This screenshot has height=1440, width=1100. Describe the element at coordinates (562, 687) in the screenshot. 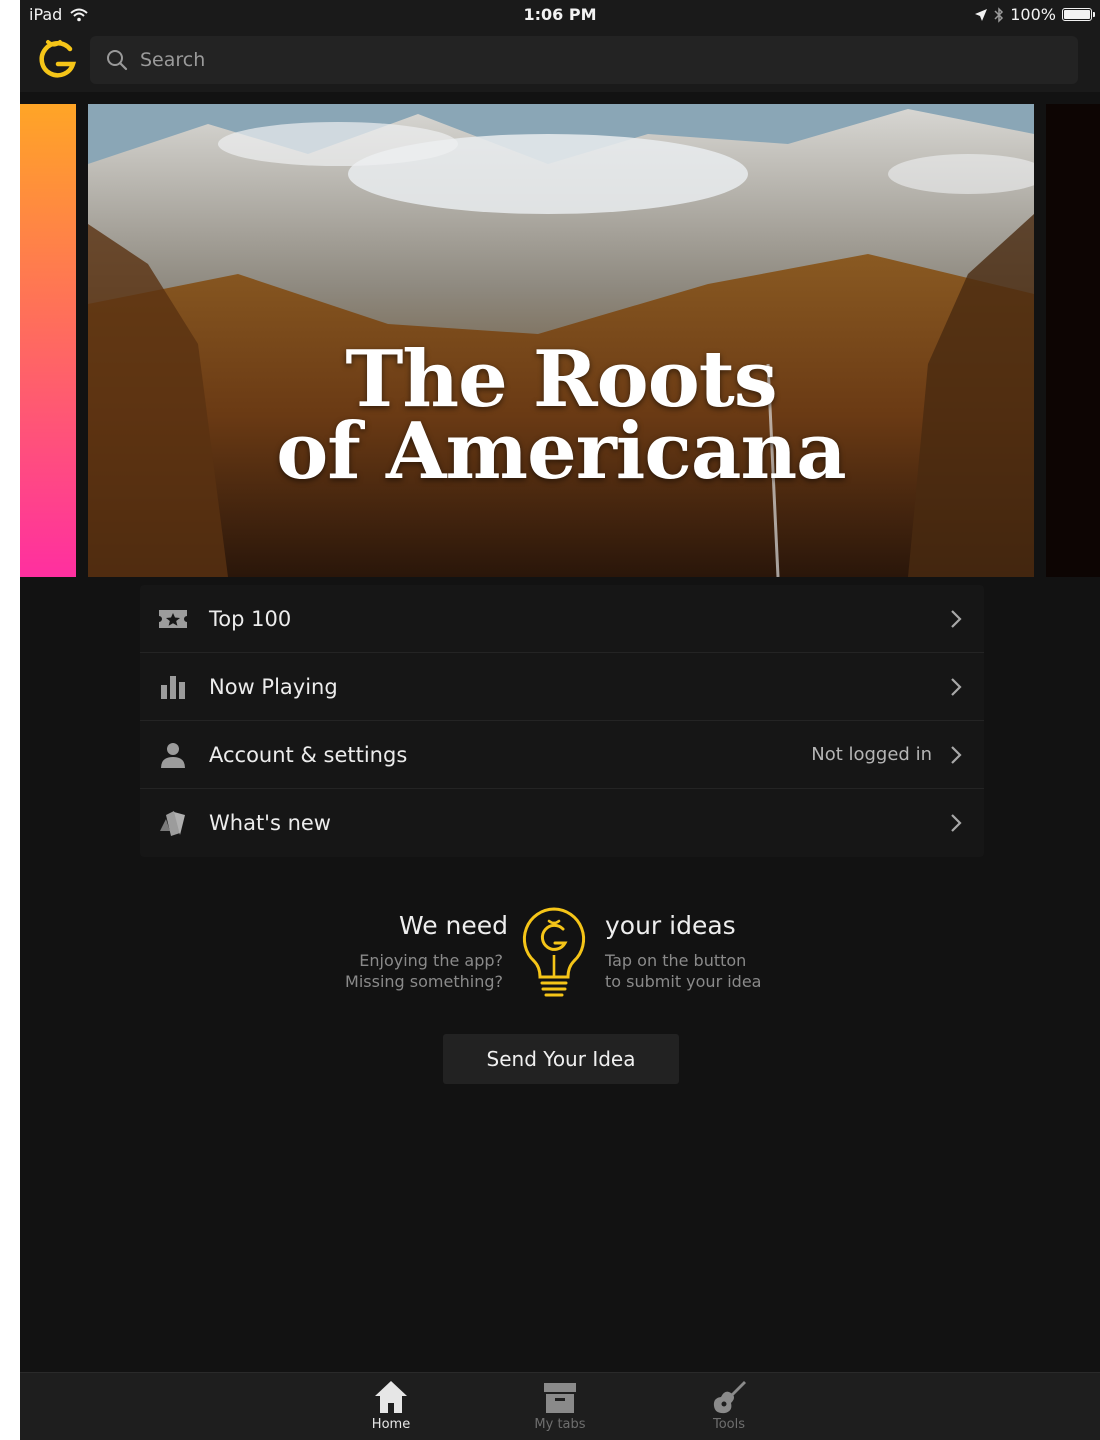

I see `menu-item-now-playing: Now Playing` at that location.